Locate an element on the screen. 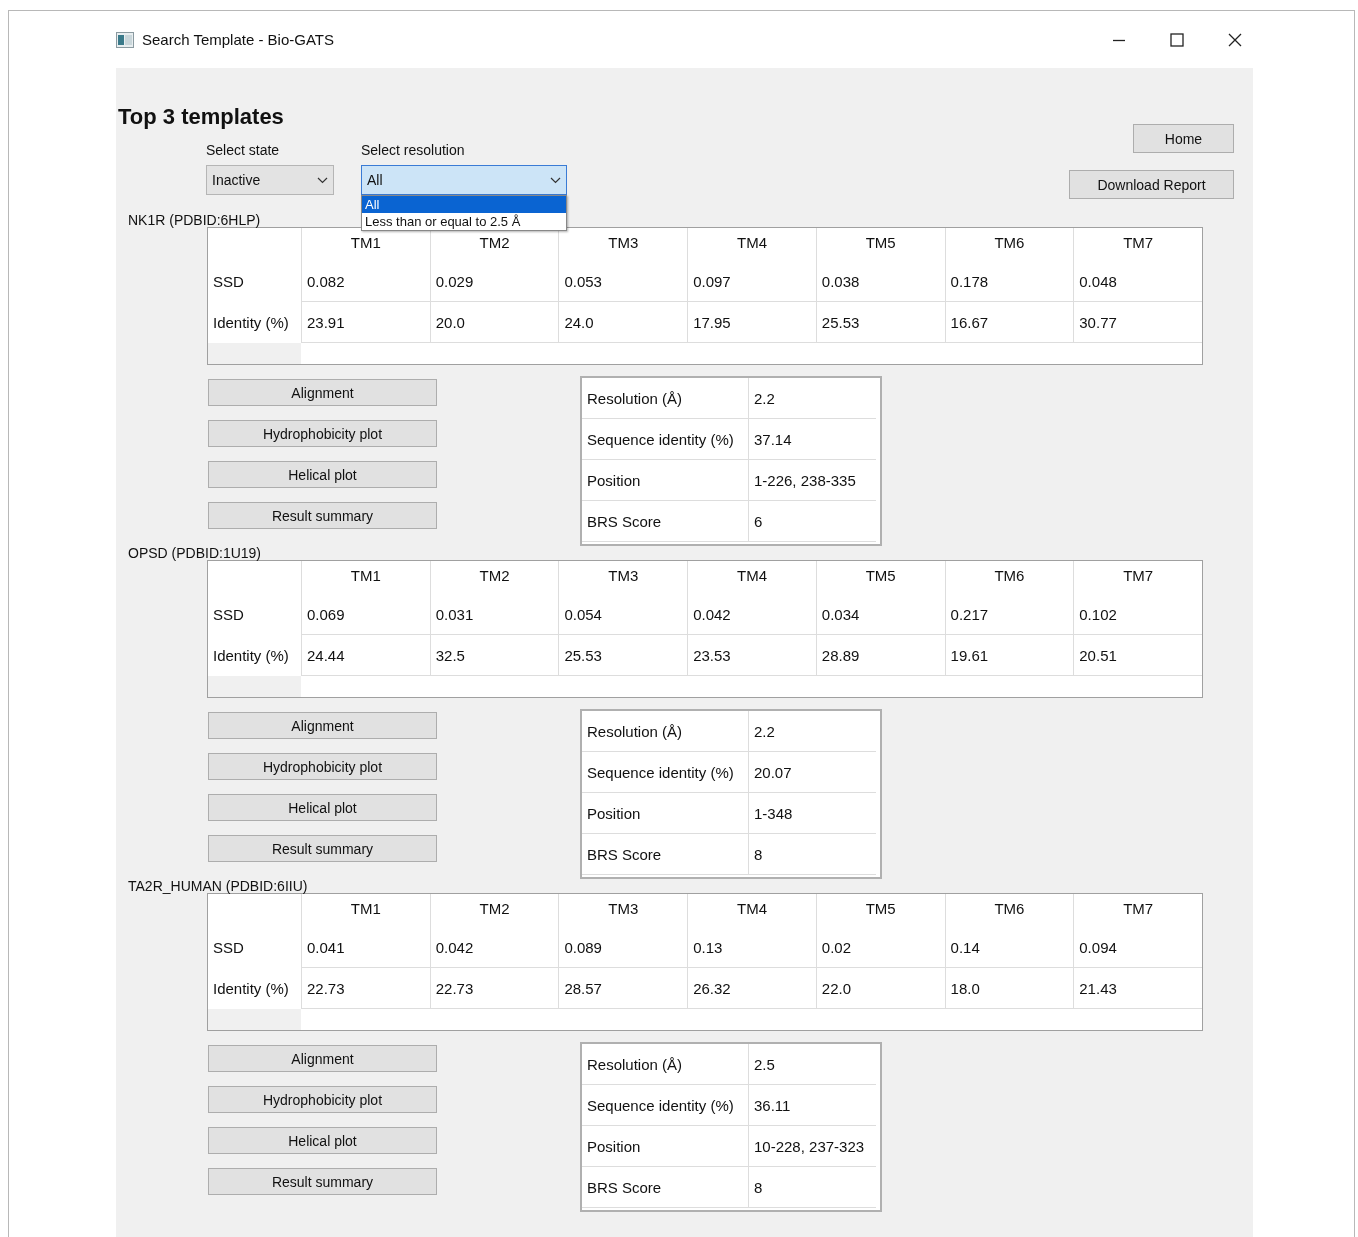  column-header: TM1 is located at coordinates (365, 577).